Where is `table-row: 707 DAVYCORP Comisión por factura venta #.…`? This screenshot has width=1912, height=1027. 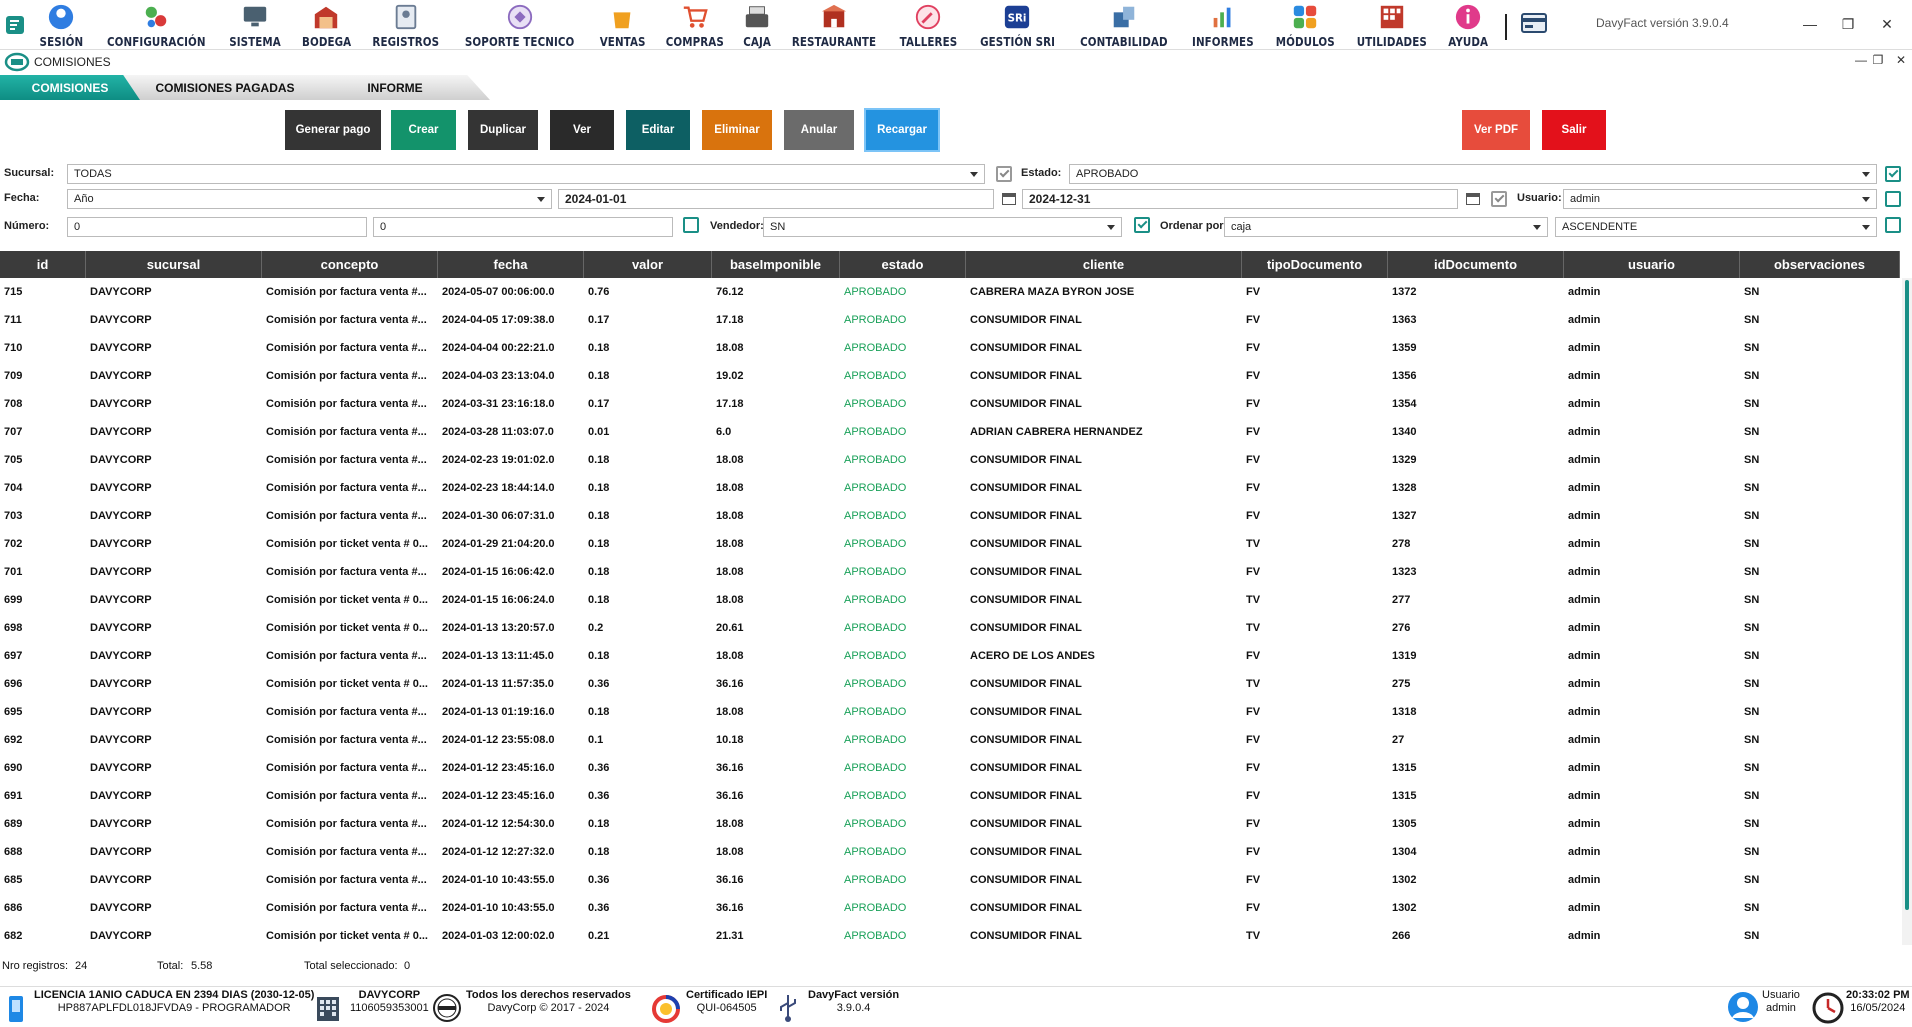
table-row: 707 DAVYCORP Comisión por factura venta #.… is located at coordinates (950, 432).